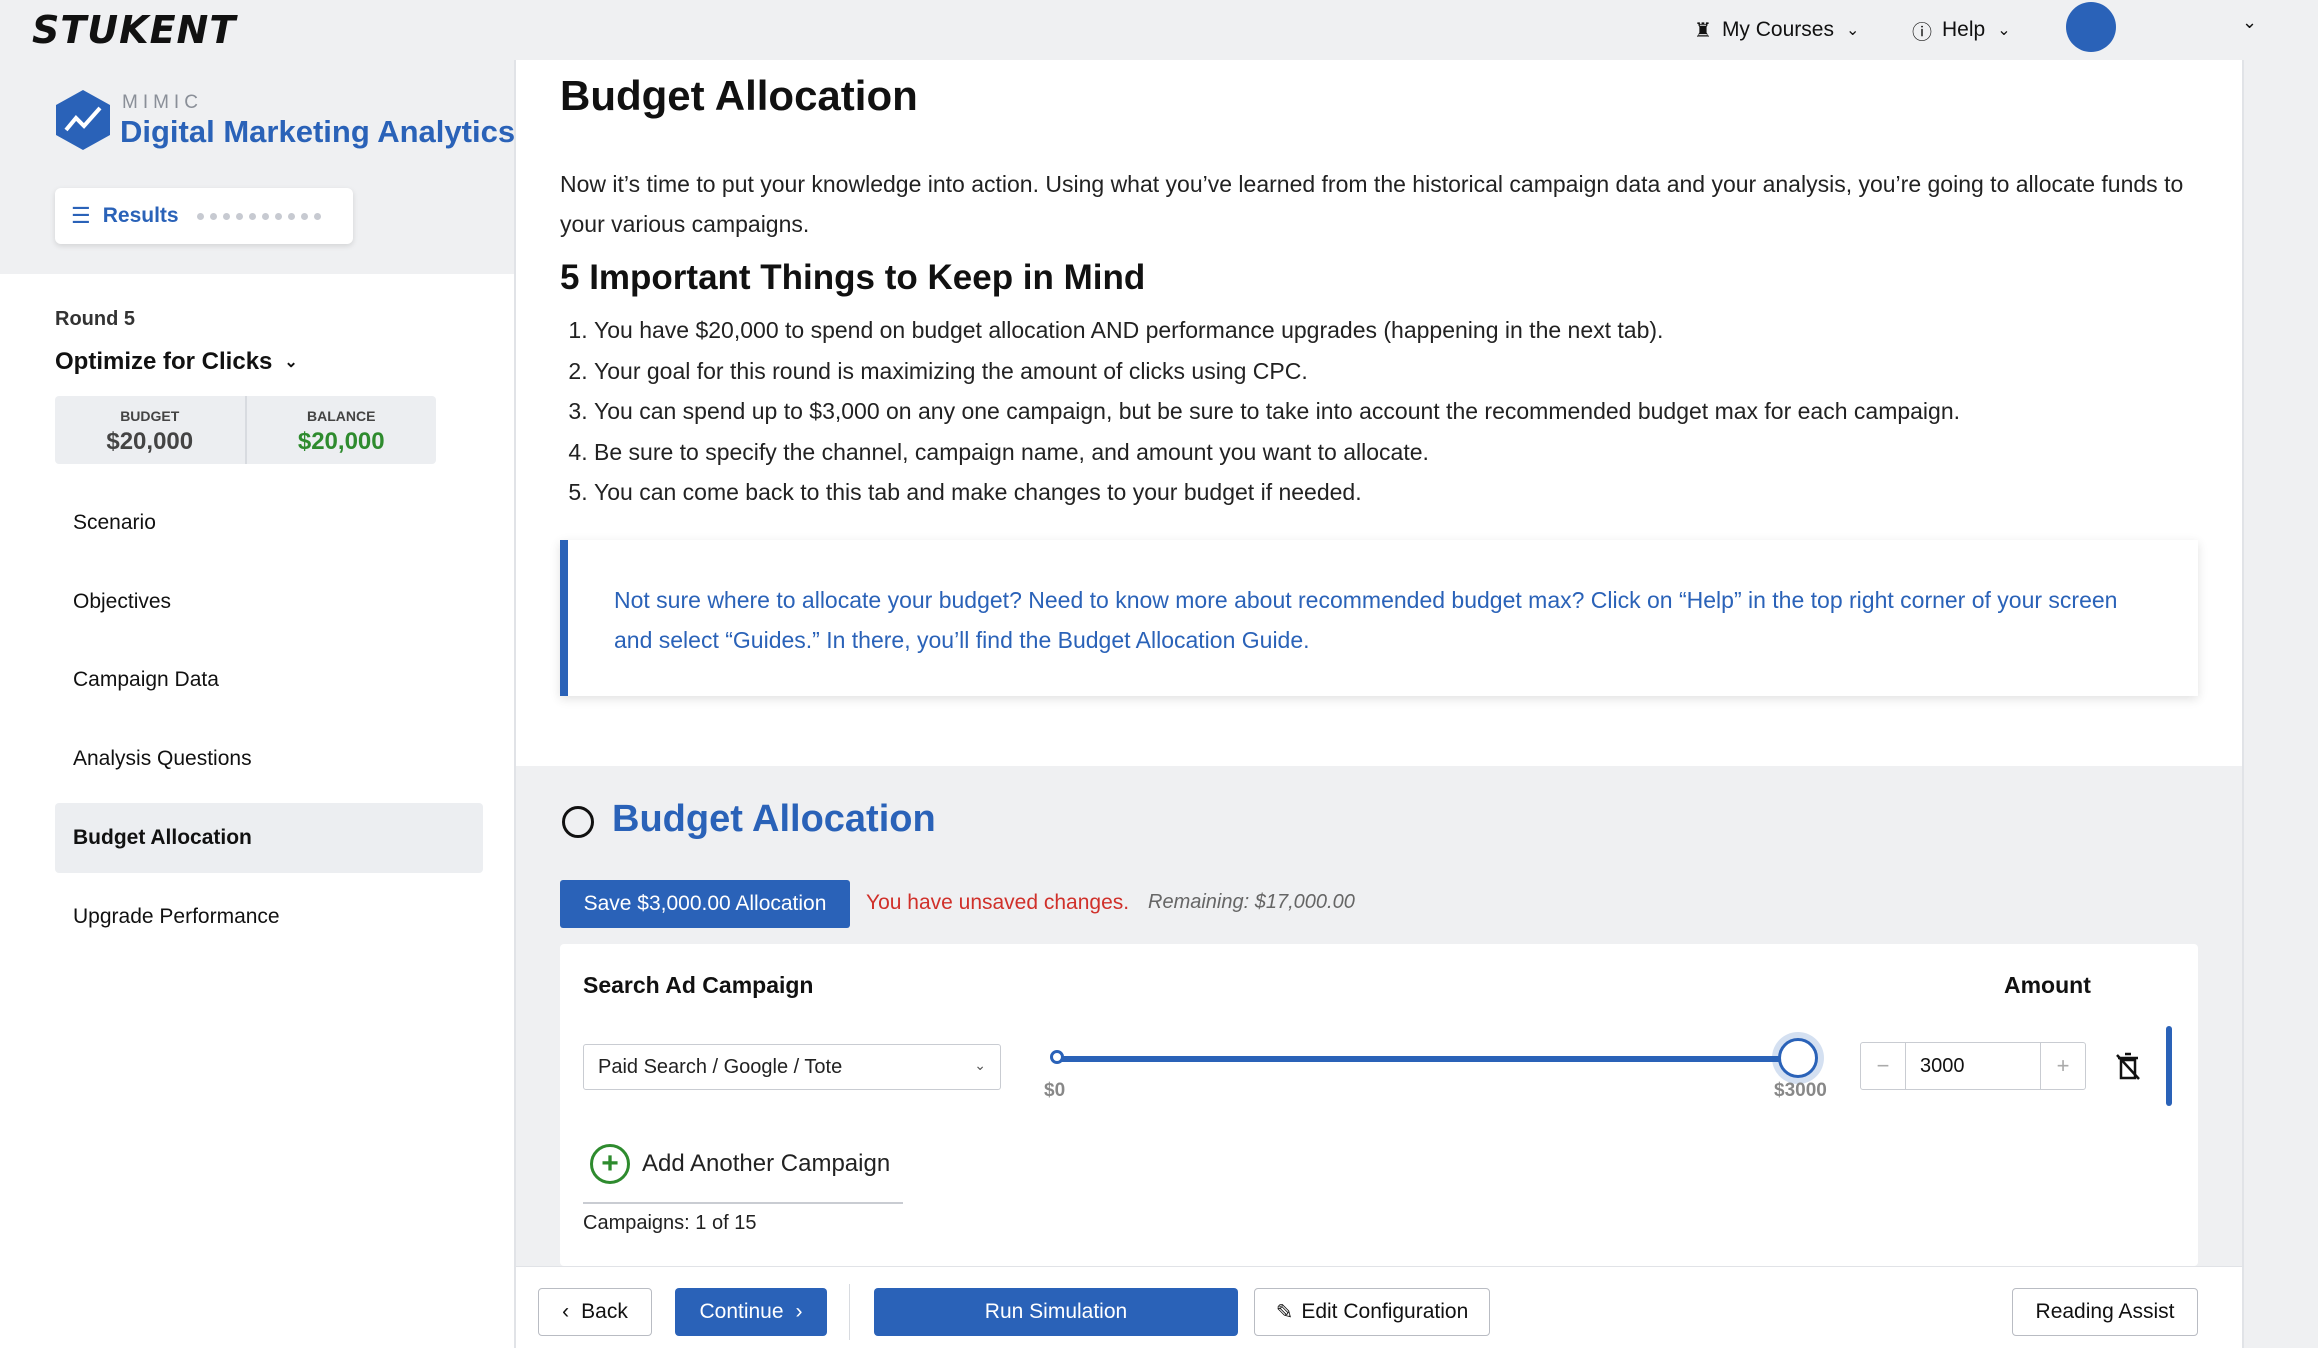  Describe the element at coordinates (1800, 1090) in the screenshot. I see `slider-max-label: $3000` at that location.